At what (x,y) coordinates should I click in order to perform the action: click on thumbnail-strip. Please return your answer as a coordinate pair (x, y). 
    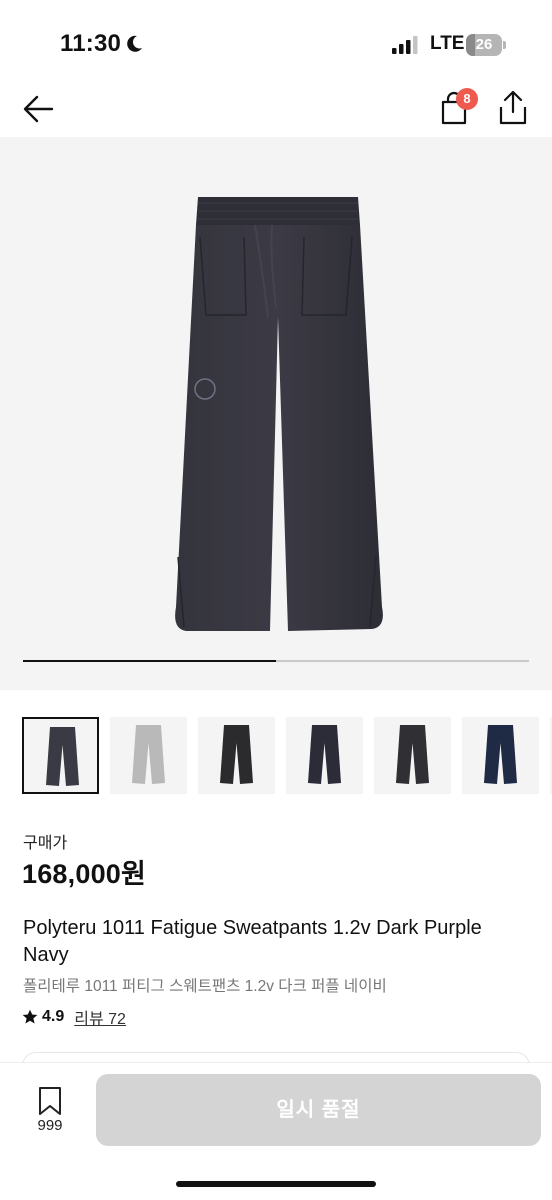
    Looking at the image, I should click on (287, 756).